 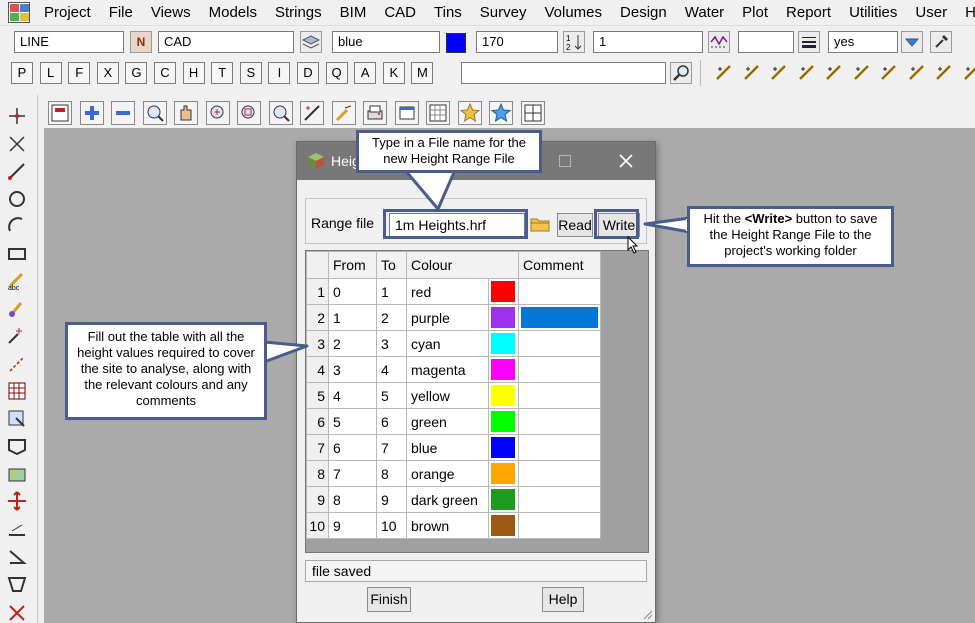 What do you see at coordinates (391, 447) in the screenshot?
I see `to-cell: 7` at bounding box center [391, 447].